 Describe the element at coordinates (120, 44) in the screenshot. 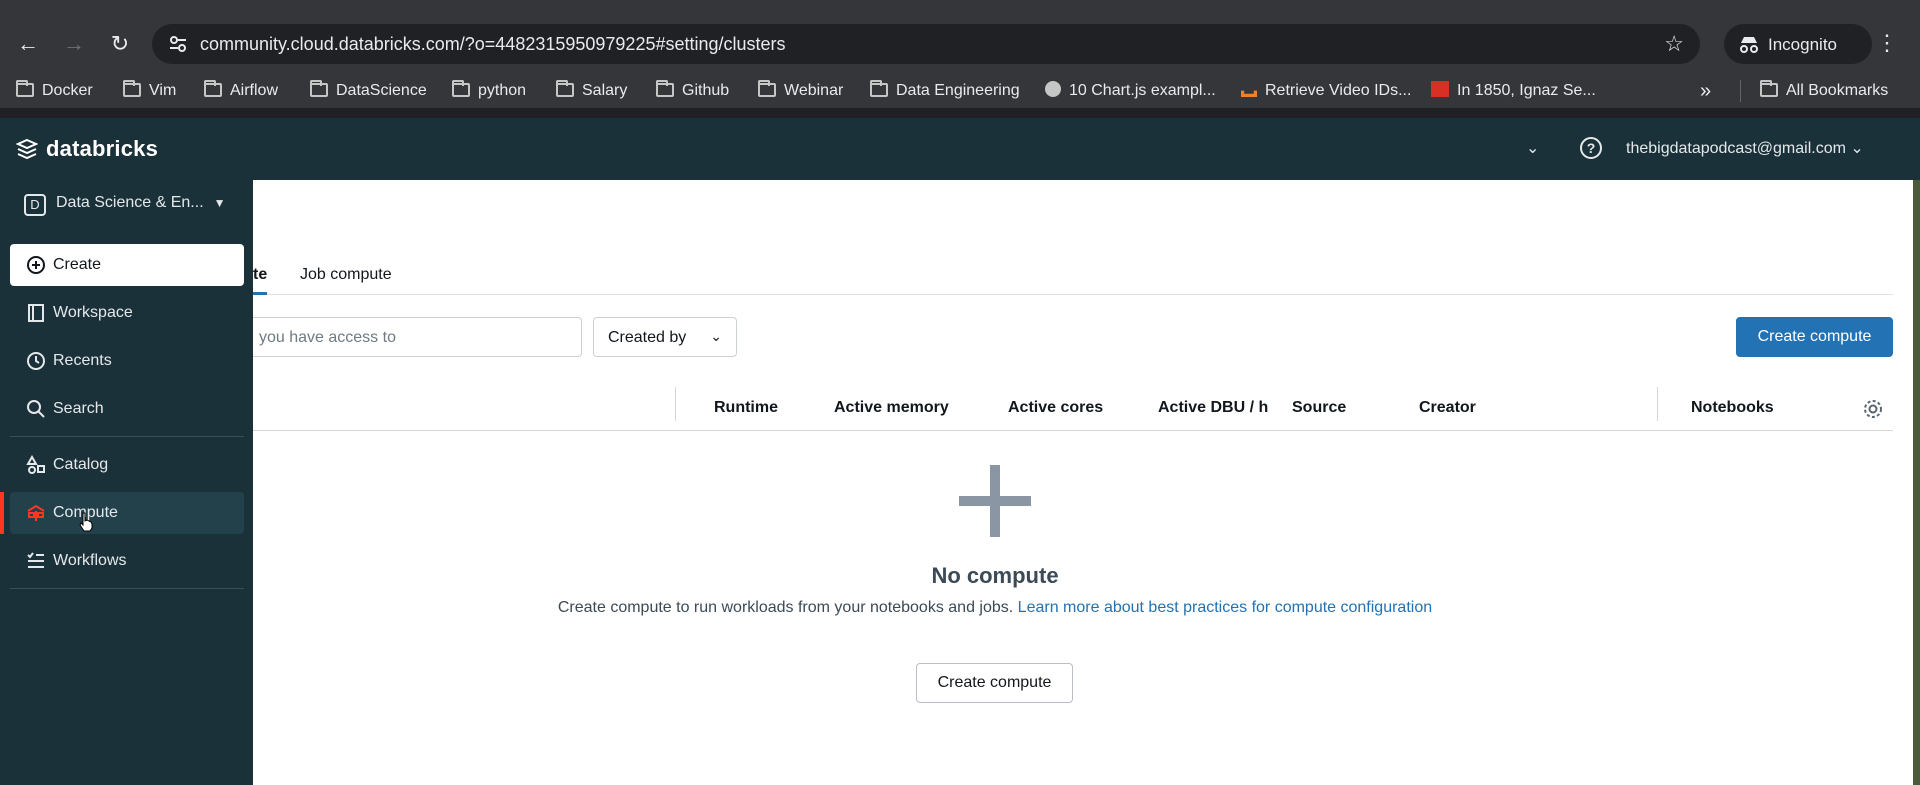

I see `reload-icon: ↻` at that location.